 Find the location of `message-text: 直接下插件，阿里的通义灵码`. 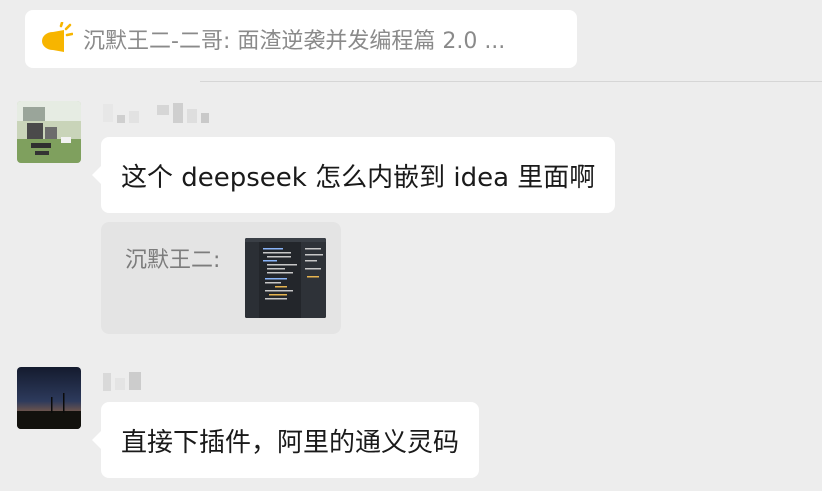

message-text: 直接下插件，阿里的通义灵码 is located at coordinates (290, 442).